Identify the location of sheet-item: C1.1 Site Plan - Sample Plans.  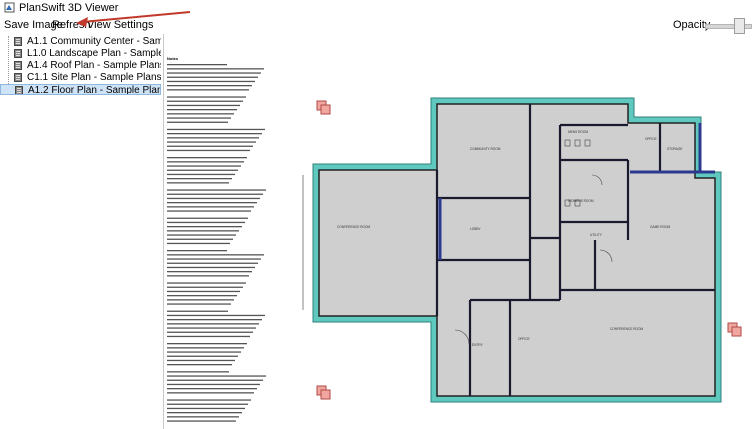
(80, 77).